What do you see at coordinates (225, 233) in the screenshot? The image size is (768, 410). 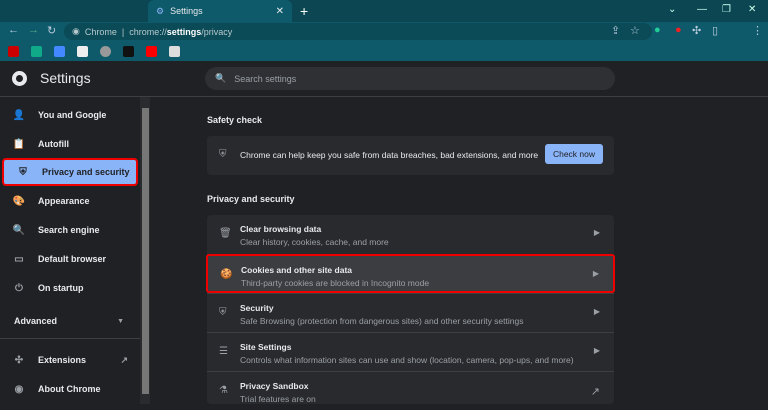 I see `trash-icon: 🗑` at bounding box center [225, 233].